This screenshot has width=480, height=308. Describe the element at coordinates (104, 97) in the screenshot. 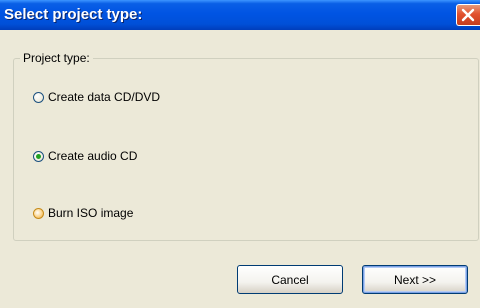

I see `radio-label-data-cd-dvd: Create data CD/DVD` at that location.